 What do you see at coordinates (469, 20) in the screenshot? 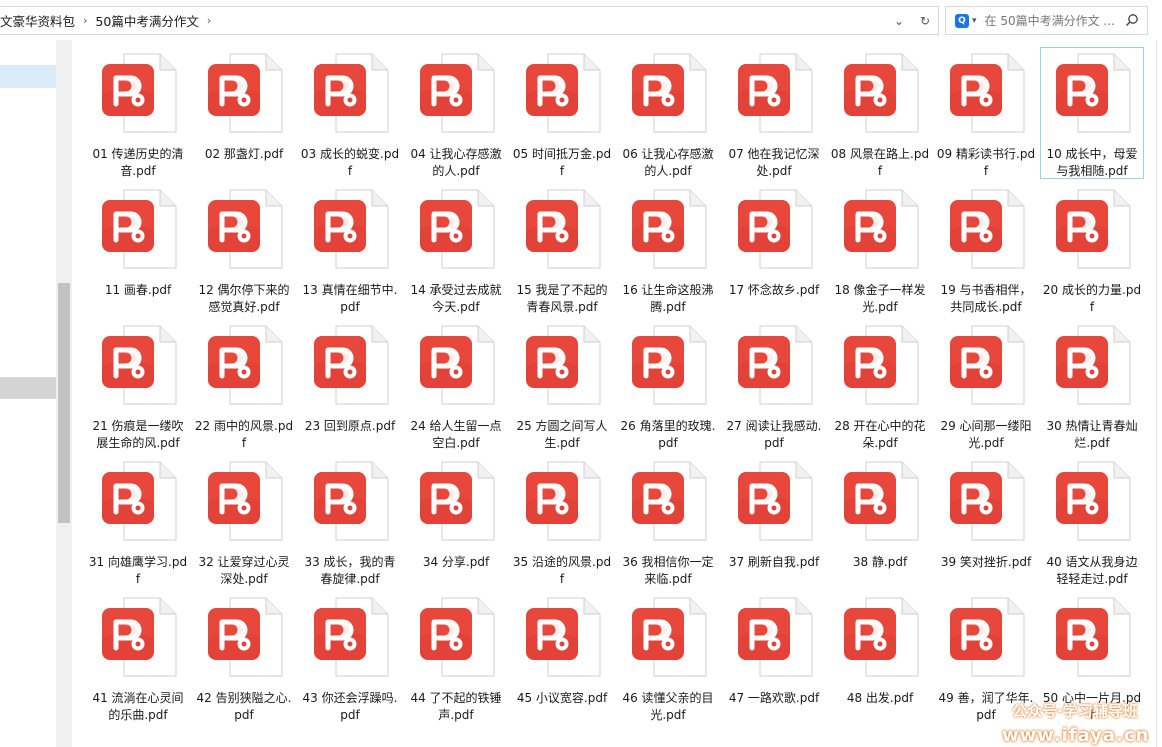
I see `address-bar: 文豪华资料包 › 50篇中考满分作文 › ⌄ ↻` at bounding box center [469, 20].